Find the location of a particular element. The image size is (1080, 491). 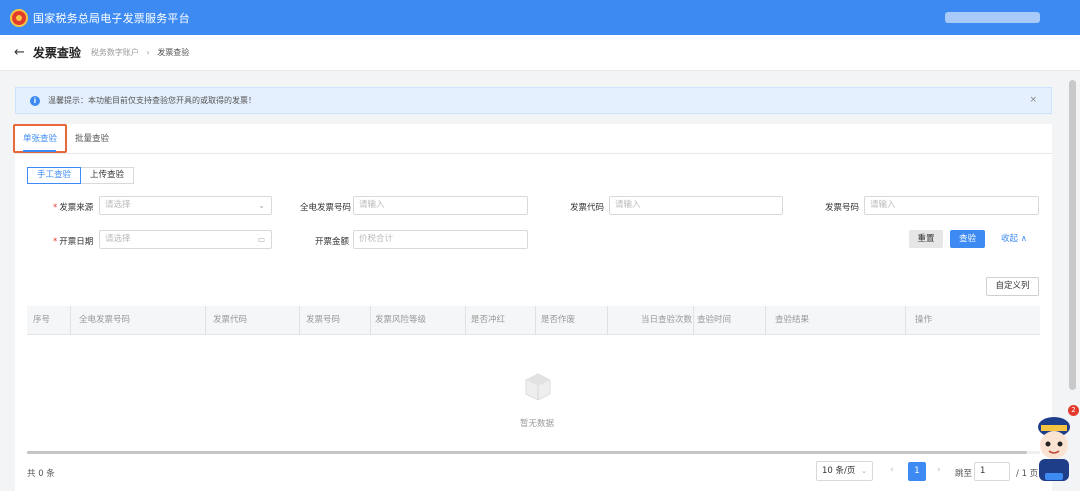

page-header: ← 发票查验 税务数字账户 › 发票查验 is located at coordinates (540, 53).